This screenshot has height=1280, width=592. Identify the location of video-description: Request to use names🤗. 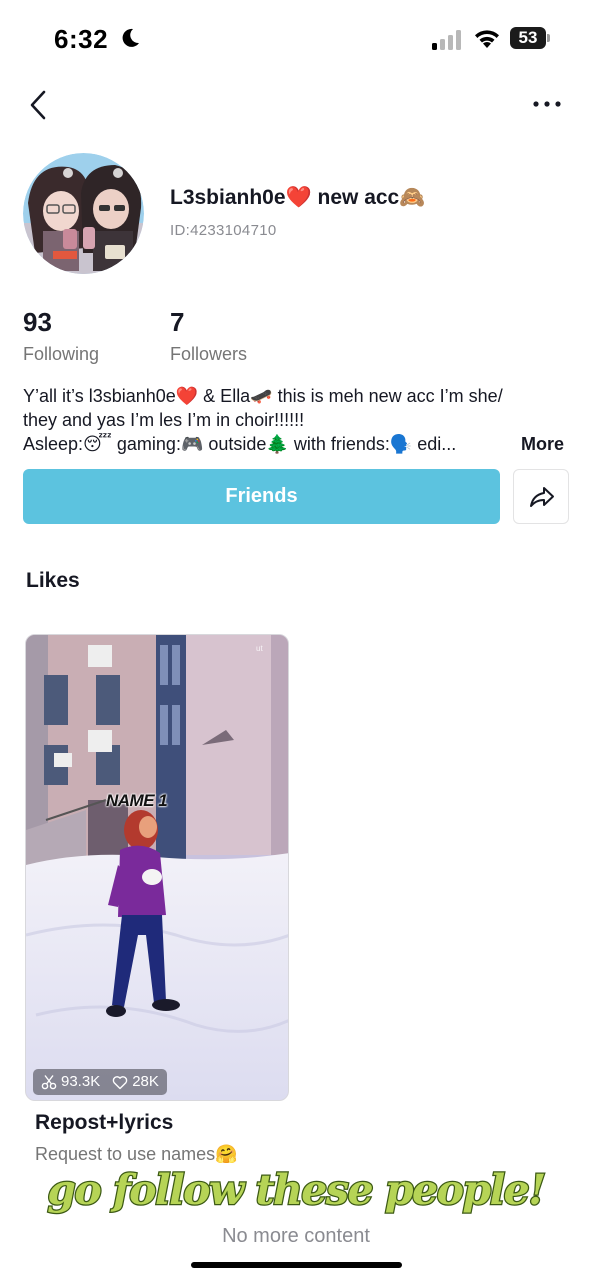
(136, 1154).